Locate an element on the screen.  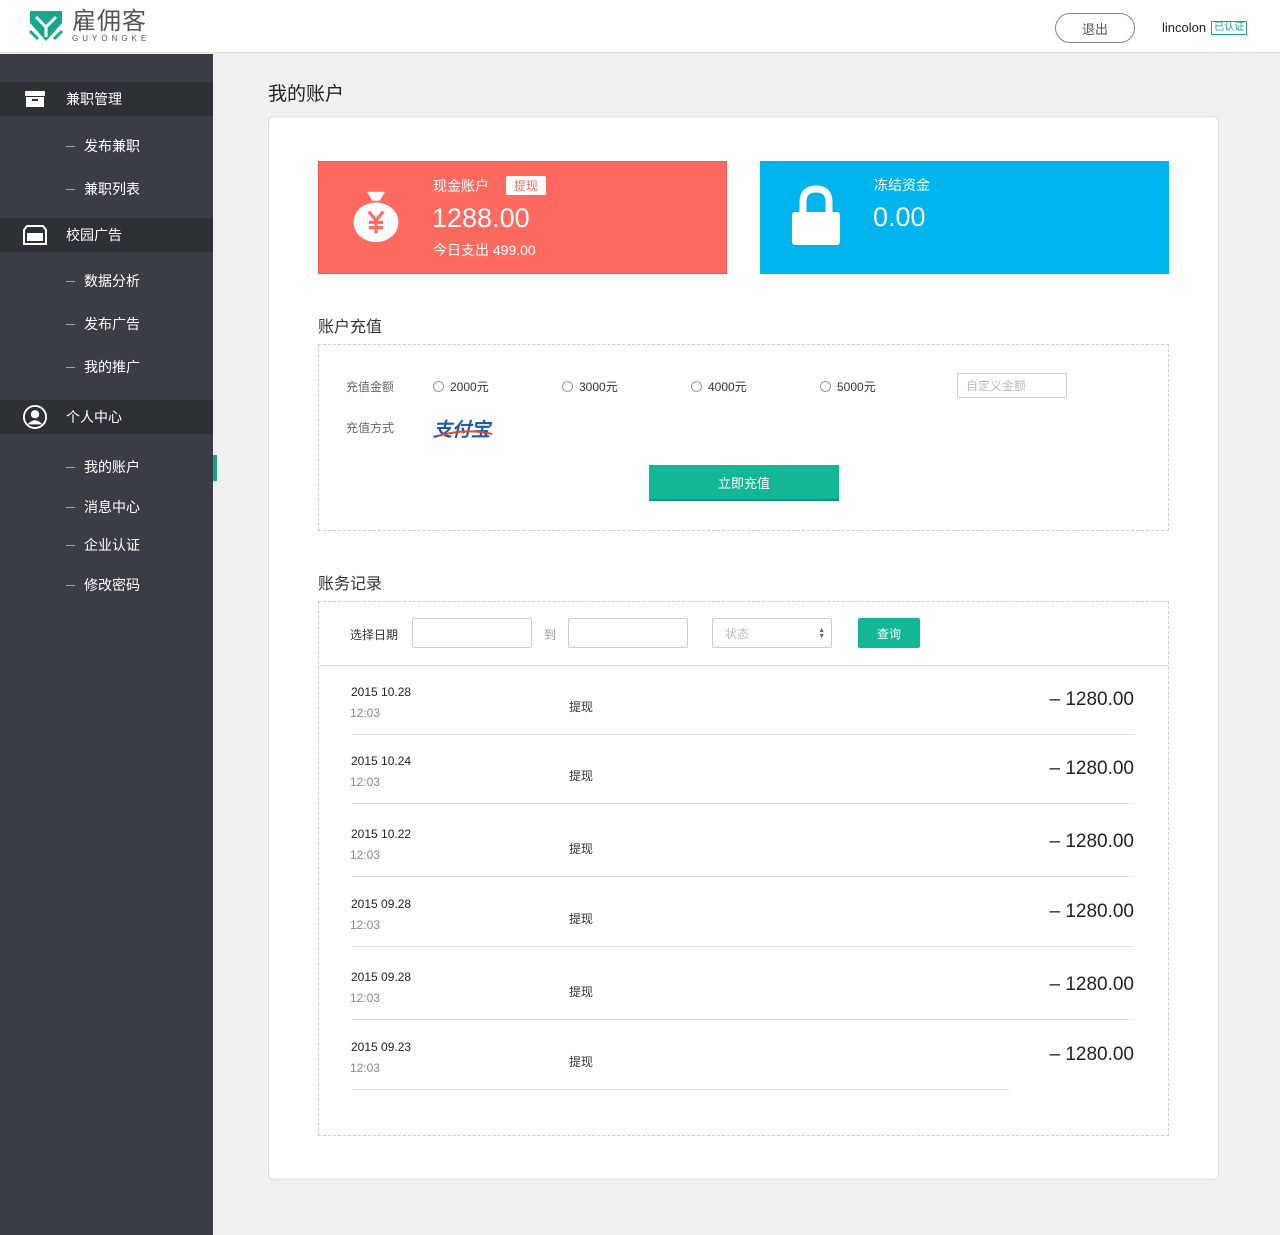
sidebar-section-label: 校园广告 is located at coordinates (94, 235).